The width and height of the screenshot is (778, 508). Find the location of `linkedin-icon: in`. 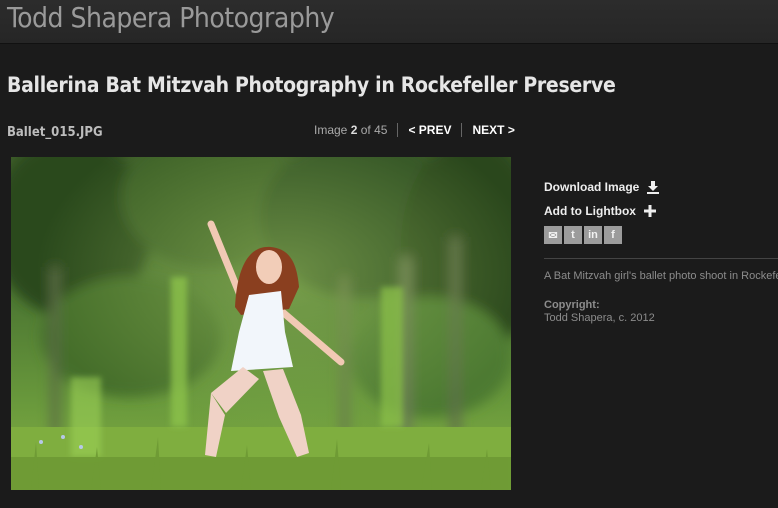

linkedin-icon: in is located at coordinates (593, 235).